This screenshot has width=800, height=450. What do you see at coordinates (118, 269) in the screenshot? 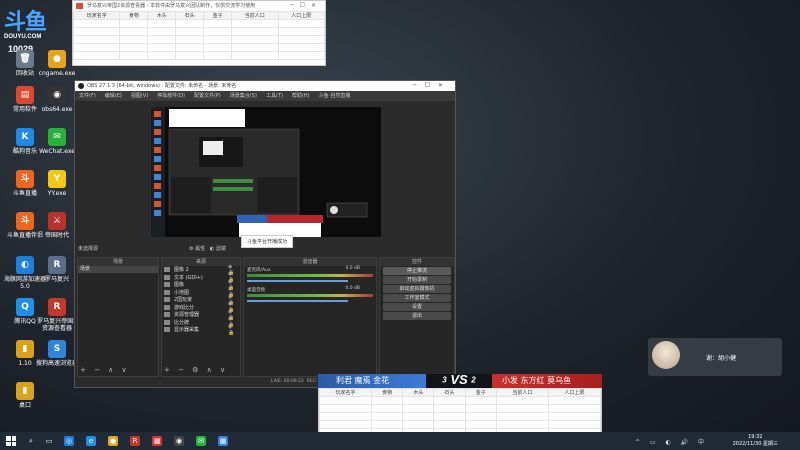
I see `scene-item: 场景` at bounding box center [118, 269].